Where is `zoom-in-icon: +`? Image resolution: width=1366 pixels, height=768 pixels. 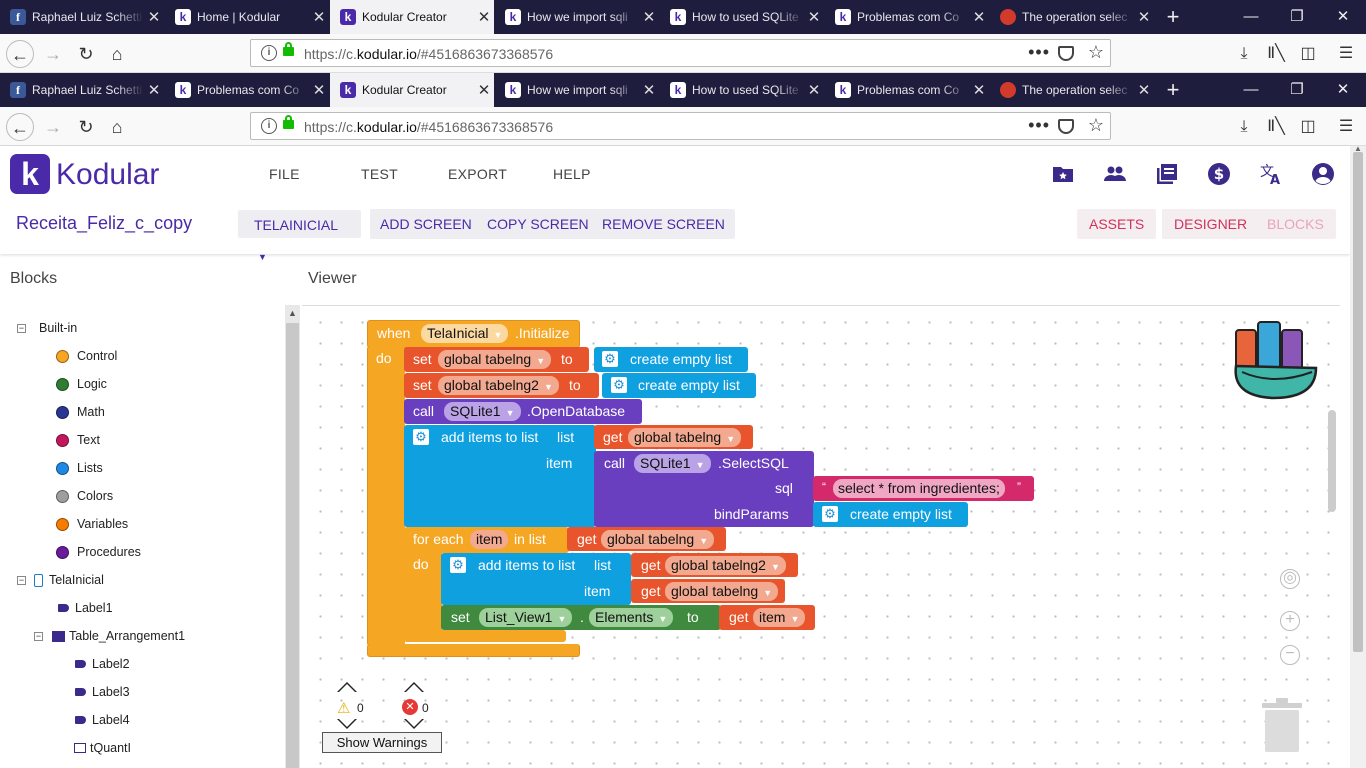
zoom-in-icon: + is located at coordinates (1290, 621).